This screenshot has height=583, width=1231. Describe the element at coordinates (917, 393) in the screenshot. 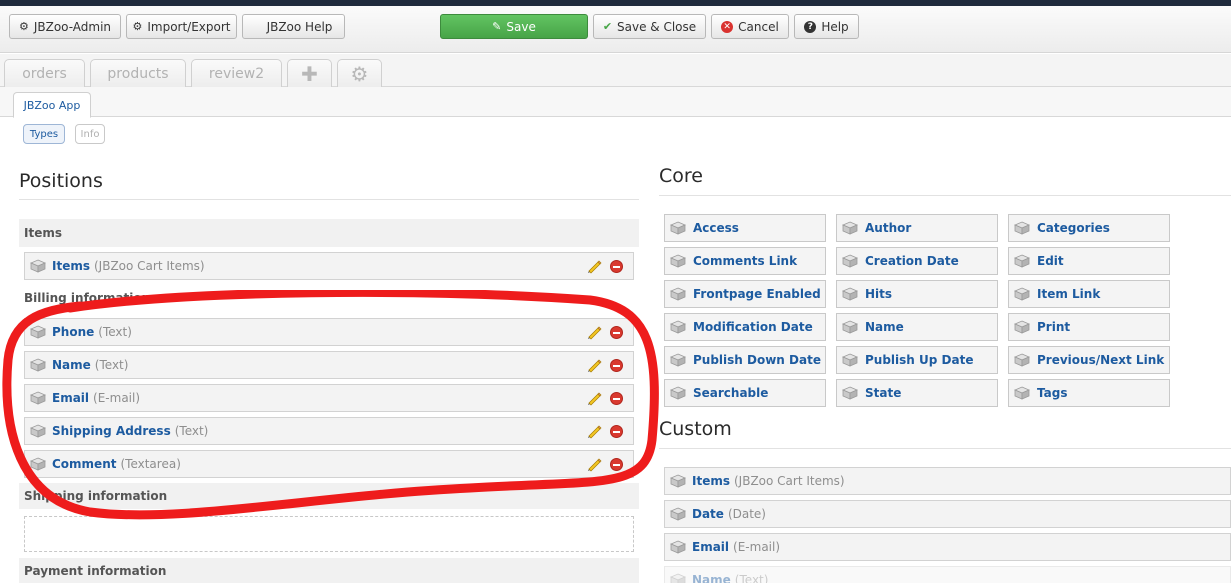

I see `core-element: State` at that location.